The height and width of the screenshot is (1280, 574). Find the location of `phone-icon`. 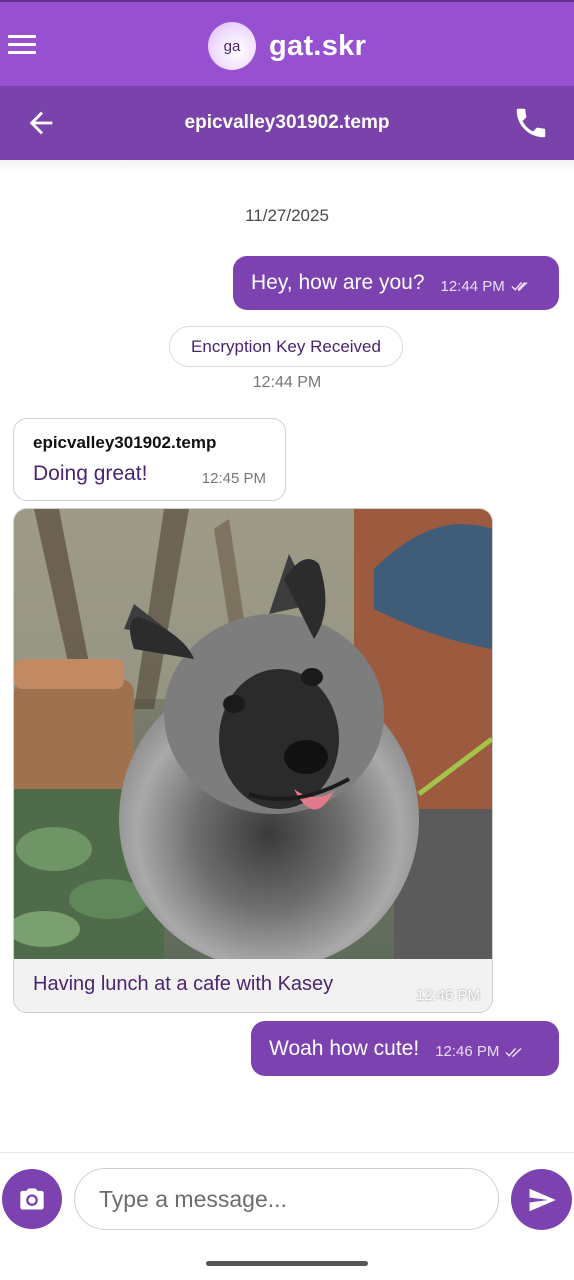

phone-icon is located at coordinates (531, 123).